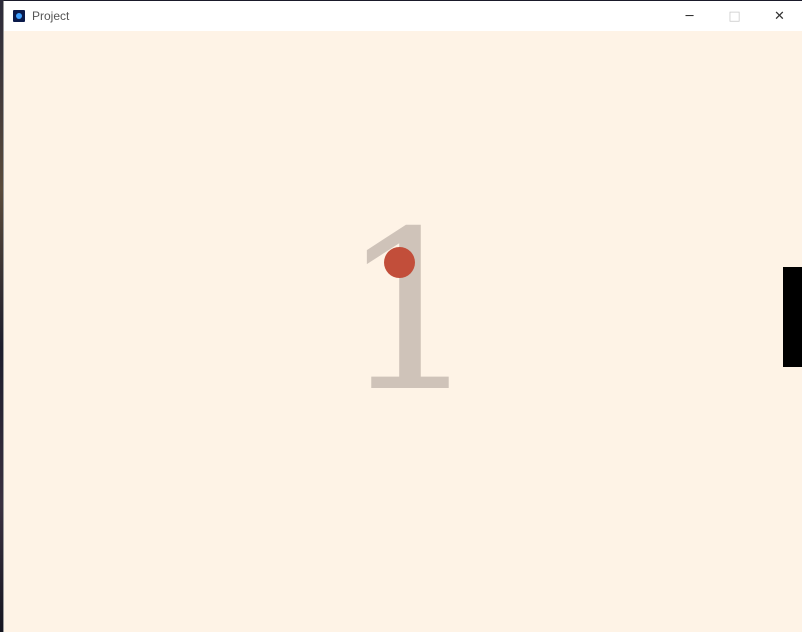 Image resolution: width=802 pixels, height=632 pixels. Describe the element at coordinates (19, 16) in the screenshot. I see `app-icon` at that location.